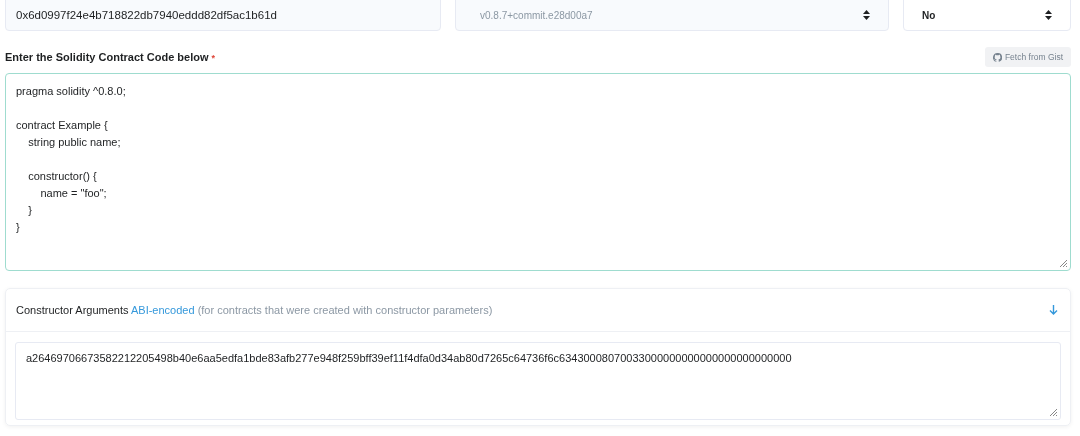 The image size is (1080, 436). I want to click on arrow-down-icon, so click(1053, 310).